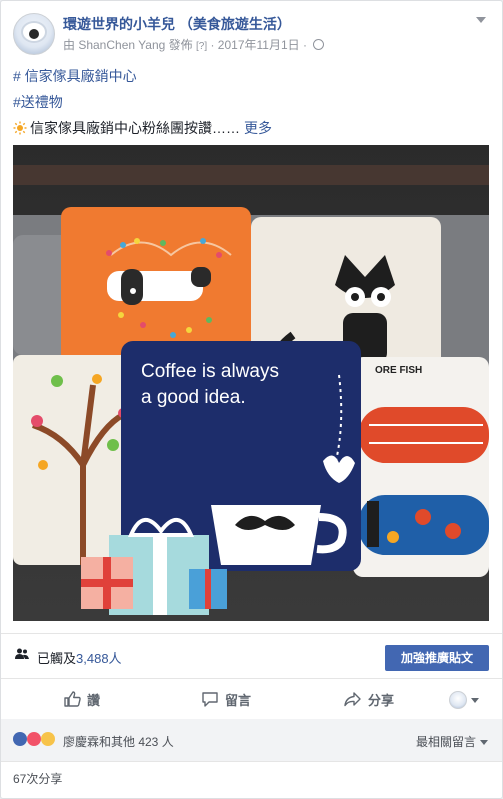 Image resolution: width=503 pixels, height=799 pixels. What do you see at coordinates (177, 24) in the screenshot?
I see `page-name-link: 環遊世界的小羊兒 （美食旅遊生活）` at bounding box center [177, 24].